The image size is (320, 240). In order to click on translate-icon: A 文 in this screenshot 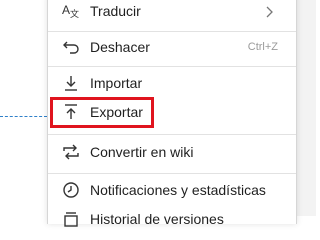, I will do `click(71, 11)`.